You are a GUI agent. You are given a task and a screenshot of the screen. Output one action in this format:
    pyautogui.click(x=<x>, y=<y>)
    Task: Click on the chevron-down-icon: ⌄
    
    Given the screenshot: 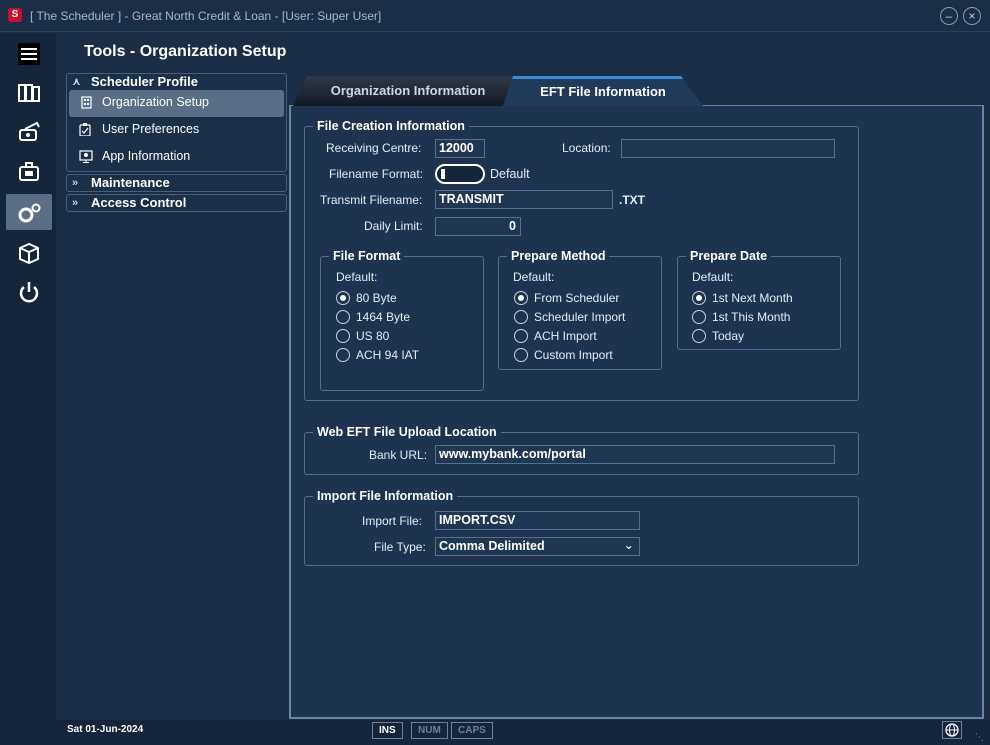 What is the action you would take?
    pyautogui.click(x=628, y=545)
    